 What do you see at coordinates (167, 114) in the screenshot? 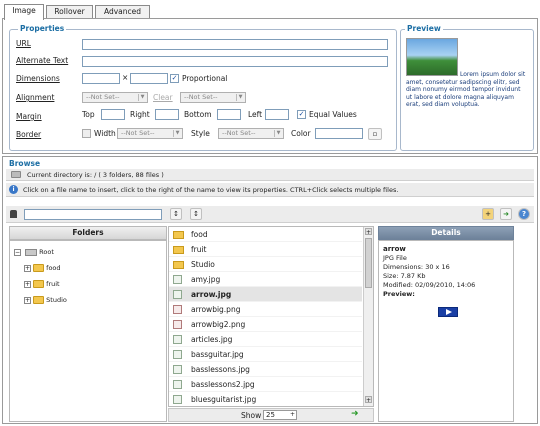
I see `margin-right-input` at bounding box center [167, 114].